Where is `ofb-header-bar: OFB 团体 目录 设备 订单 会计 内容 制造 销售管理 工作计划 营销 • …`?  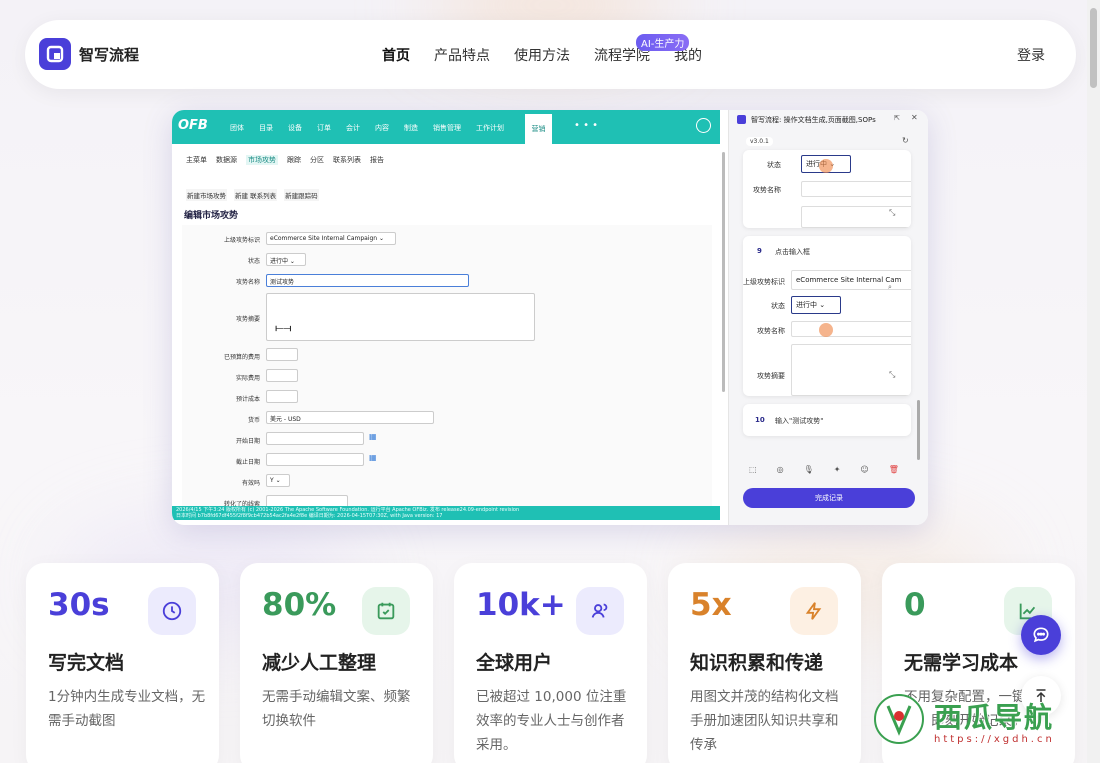
ofb-header-bar: OFB 团体 目录 设备 订单 会计 内容 制造 销售管理 工作计划 营销 • … is located at coordinates (446, 127).